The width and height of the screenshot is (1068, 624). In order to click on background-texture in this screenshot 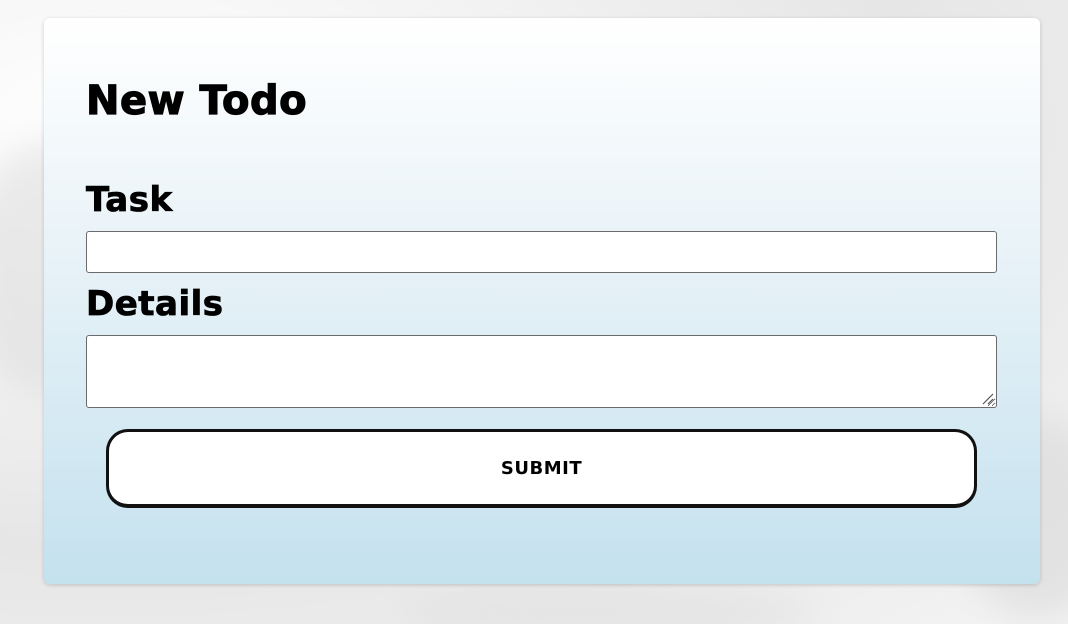, I will do `click(610, 604)`.